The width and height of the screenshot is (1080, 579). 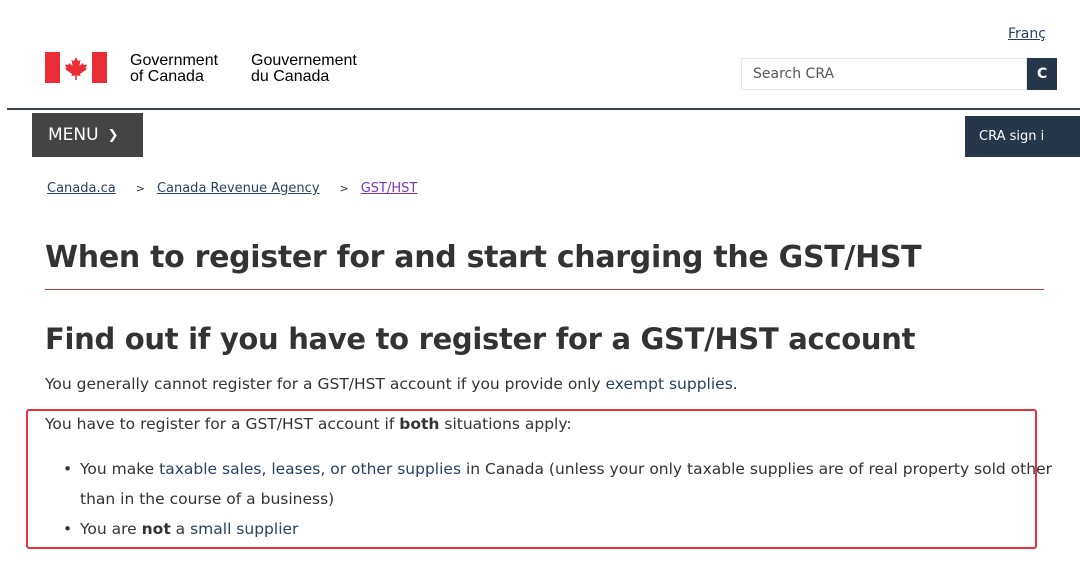 I want to click on breadcrumb-link-canada: Canada.ca, so click(x=81, y=188).